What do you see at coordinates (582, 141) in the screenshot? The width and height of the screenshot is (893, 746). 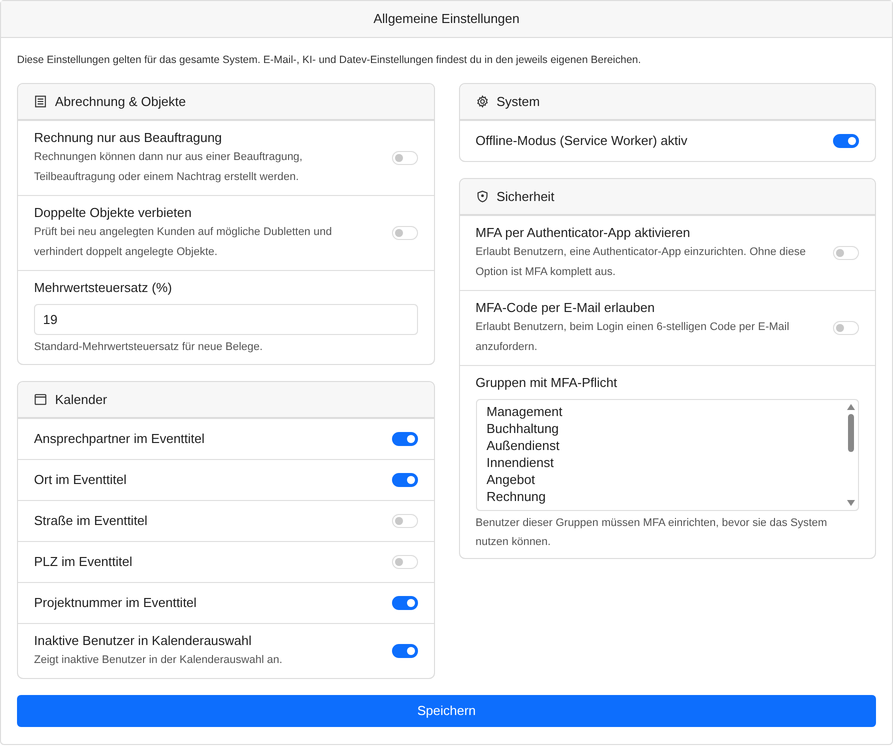 I see `setting-label: Offline-Modus (Service Worker) aktiv` at bounding box center [582, 141].